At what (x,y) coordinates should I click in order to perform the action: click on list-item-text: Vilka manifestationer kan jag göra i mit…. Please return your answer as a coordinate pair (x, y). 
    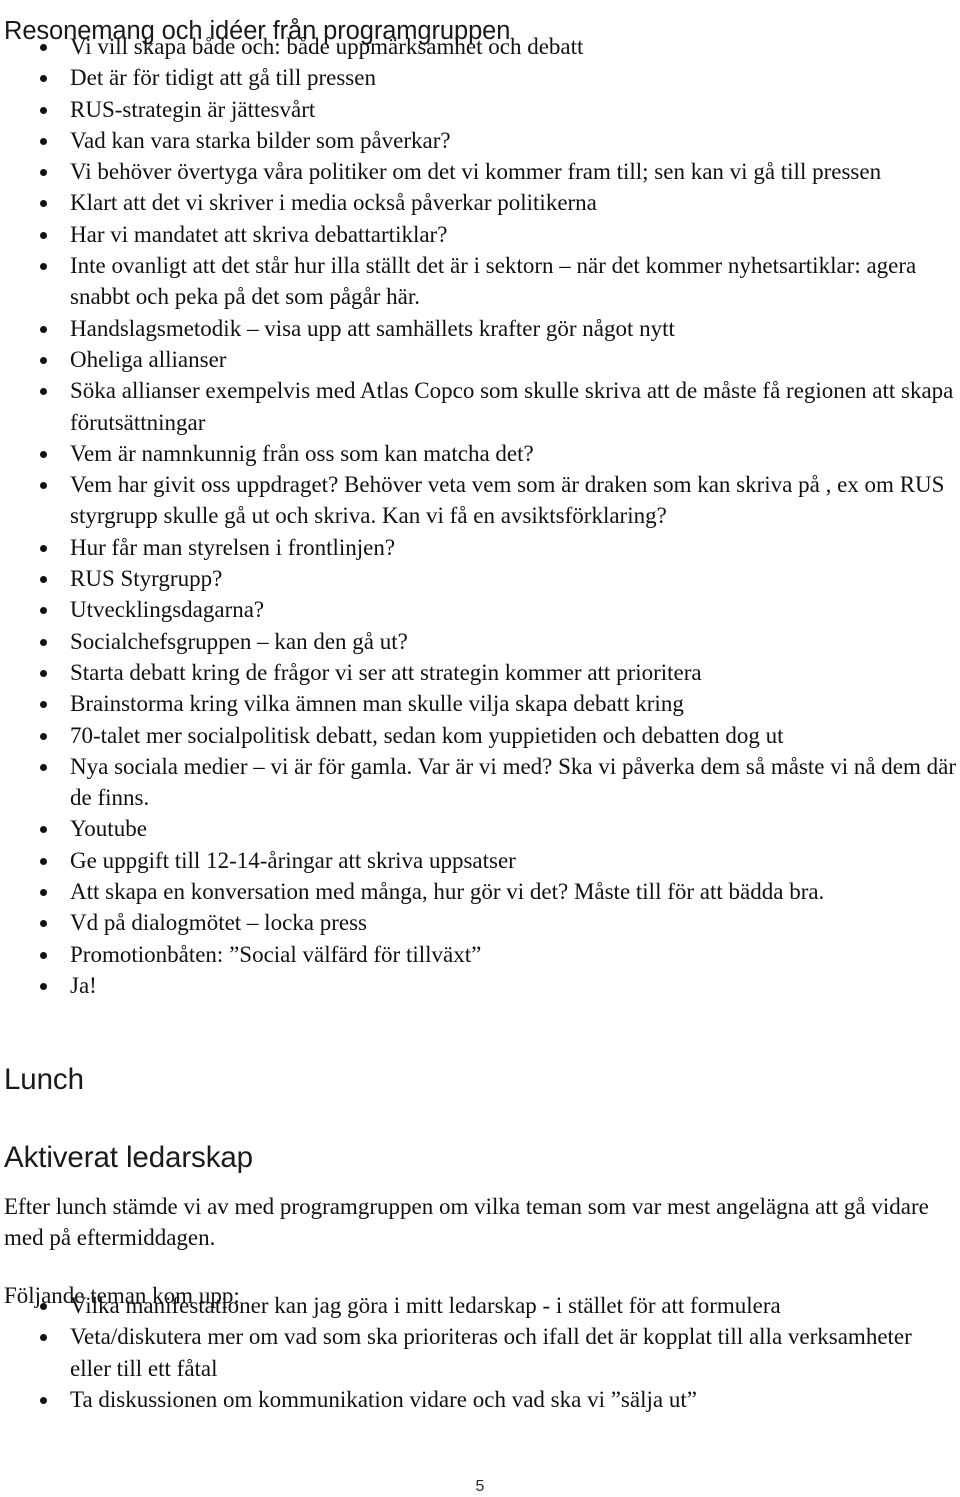
    Looking at the image, I should click on (425, 1305).